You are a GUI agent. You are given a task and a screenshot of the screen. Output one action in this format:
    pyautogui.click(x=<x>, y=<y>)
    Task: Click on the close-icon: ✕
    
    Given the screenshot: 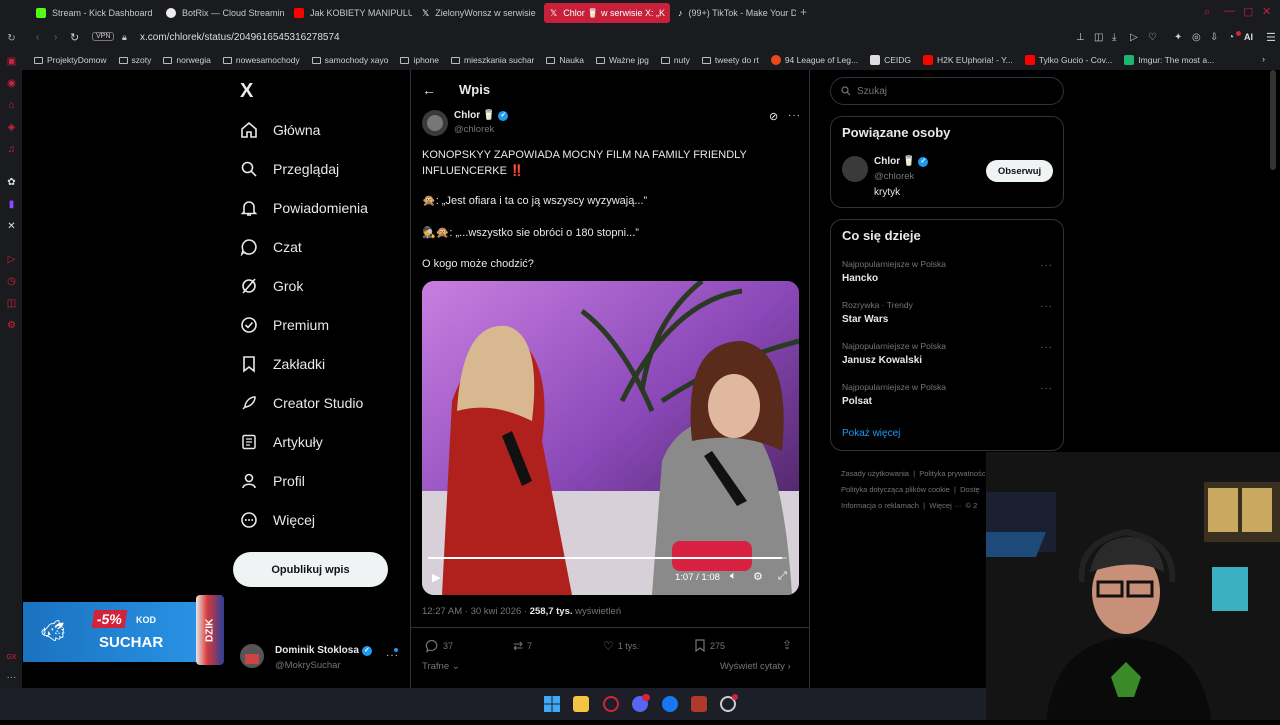 What is the action you would take?
    pyautogui.click(x=1266, y=11)
    